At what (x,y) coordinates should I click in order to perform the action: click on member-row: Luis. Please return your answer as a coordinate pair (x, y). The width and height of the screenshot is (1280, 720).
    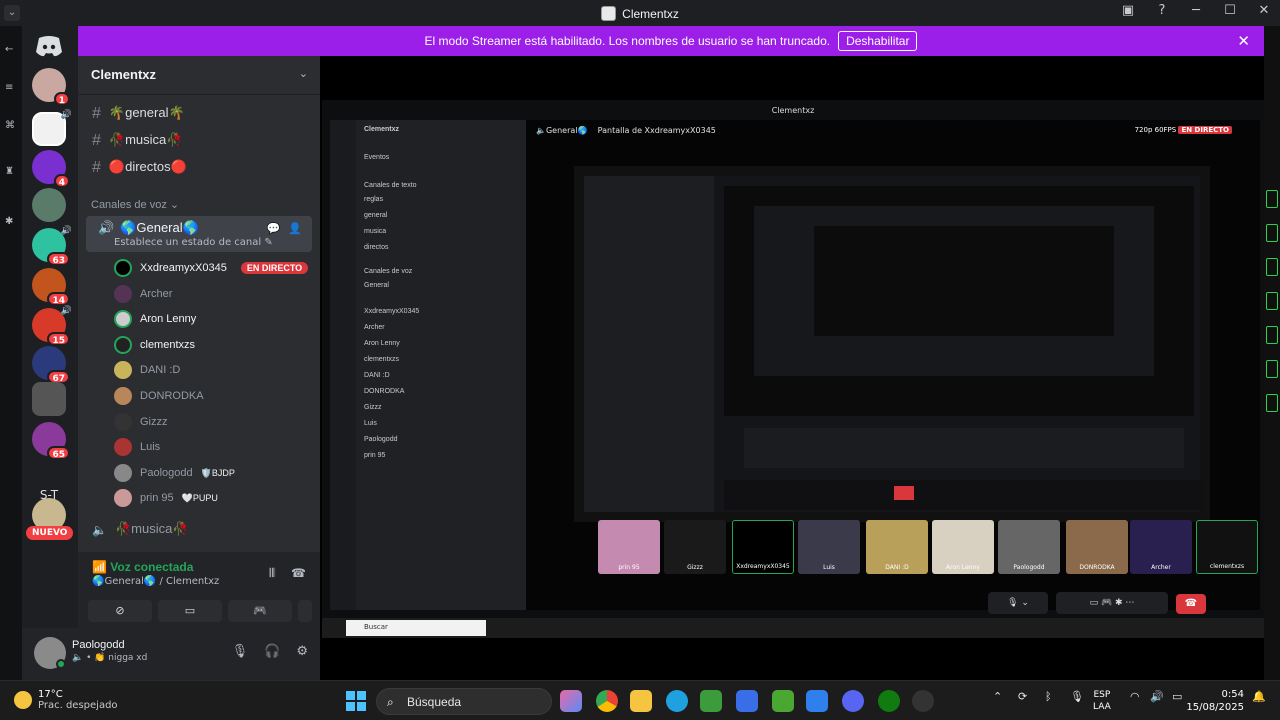
    Looking at the image, I should click on (137, 447).